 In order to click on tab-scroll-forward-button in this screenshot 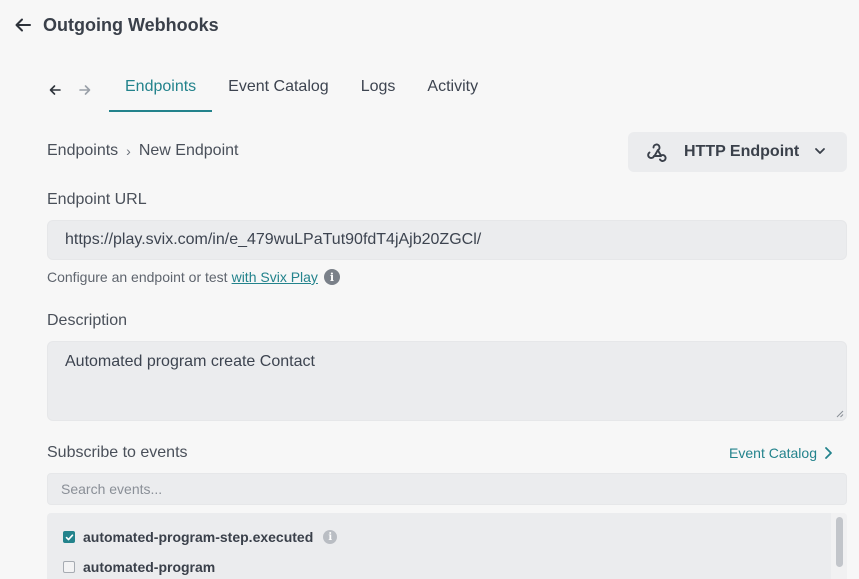, I will do `click(85, 90)`.